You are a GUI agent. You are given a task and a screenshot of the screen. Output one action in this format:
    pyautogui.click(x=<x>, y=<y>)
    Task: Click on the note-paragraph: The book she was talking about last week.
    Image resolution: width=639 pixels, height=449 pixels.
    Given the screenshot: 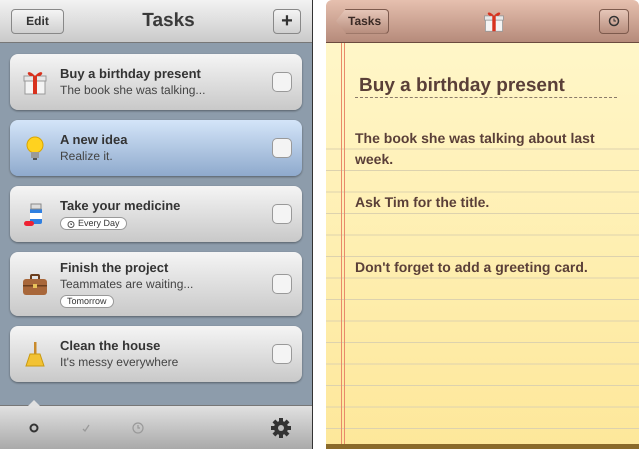 What is the action you would take?
    pyautogui.click(x=475, y=148)
    